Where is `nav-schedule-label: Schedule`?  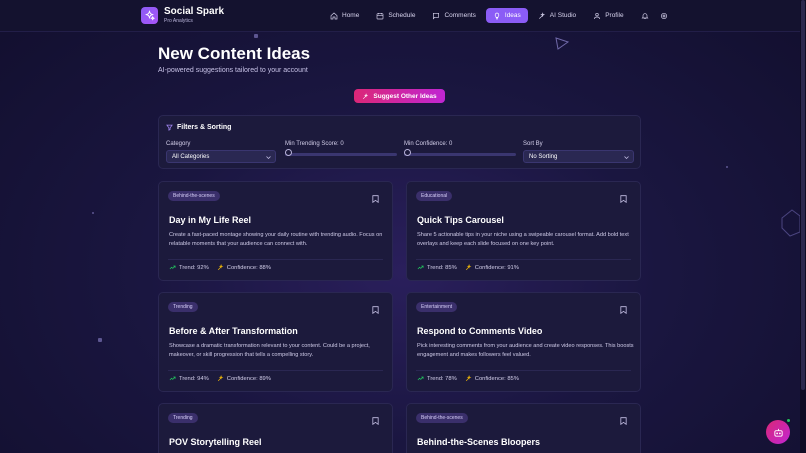 nav-schedule-label: Schedule is located at coordinates (402, 15).